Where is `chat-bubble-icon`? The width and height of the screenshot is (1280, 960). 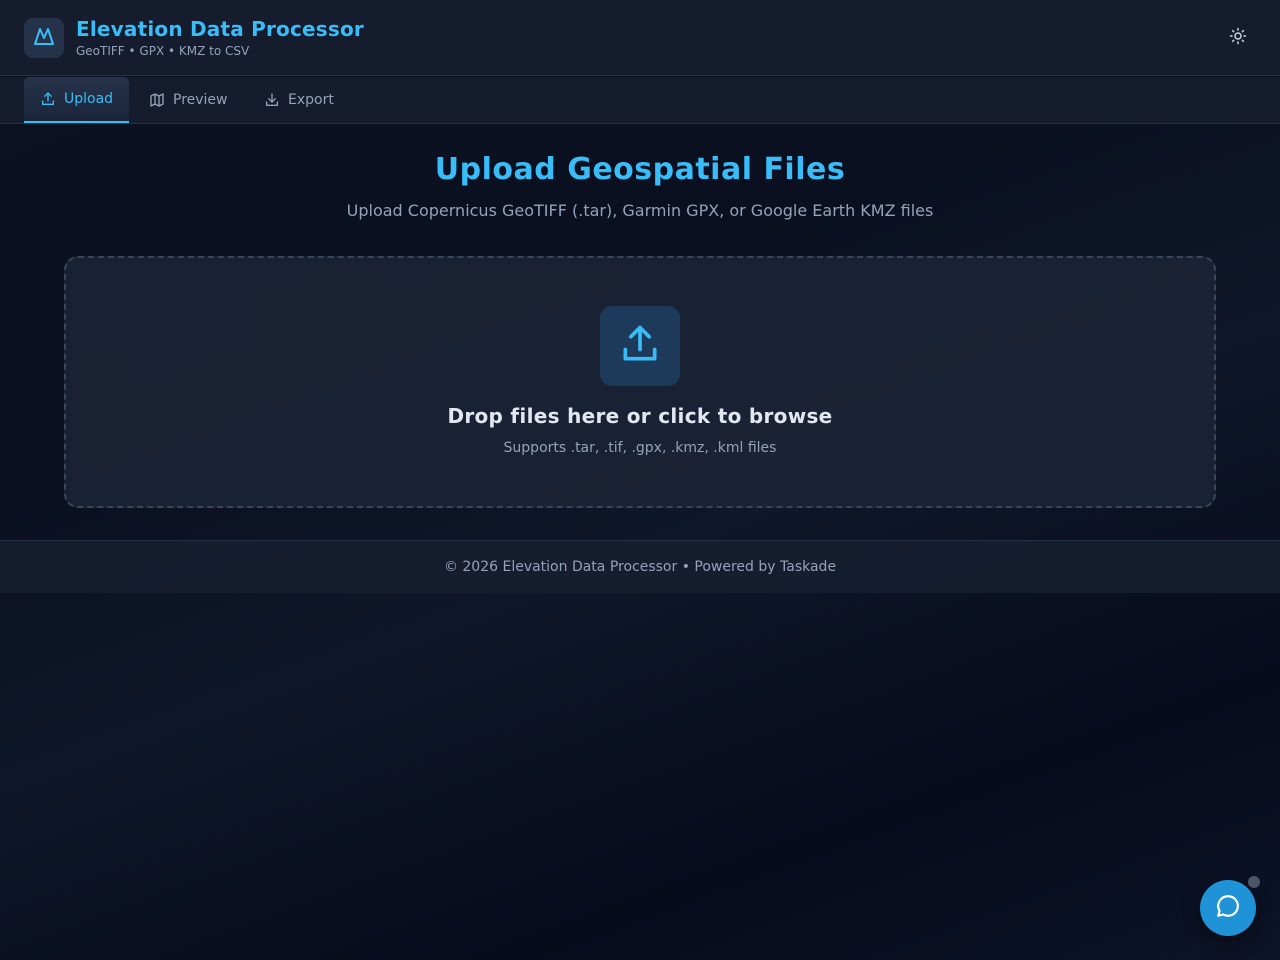
chat-bubble-icon is located at coordinates (1228, 908).